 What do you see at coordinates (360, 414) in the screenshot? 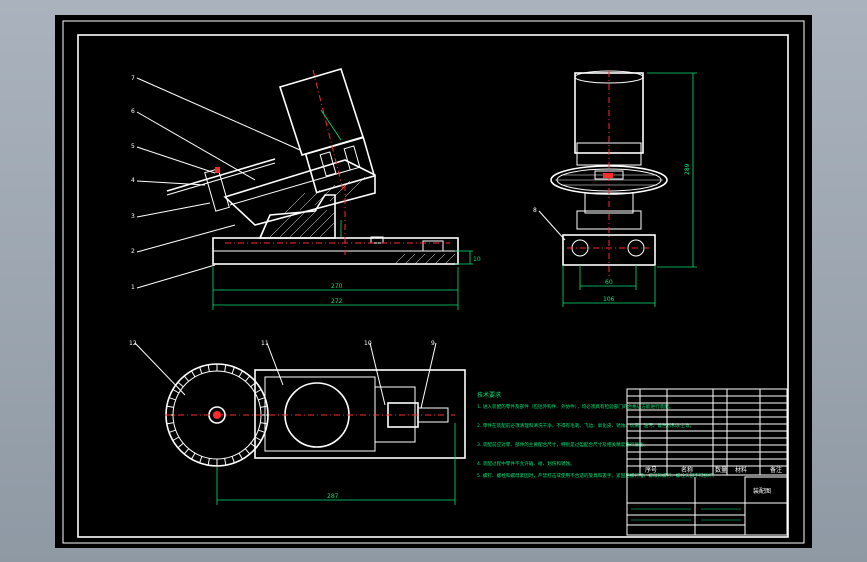
I see `top-housing` at bounding box center [360, 414].